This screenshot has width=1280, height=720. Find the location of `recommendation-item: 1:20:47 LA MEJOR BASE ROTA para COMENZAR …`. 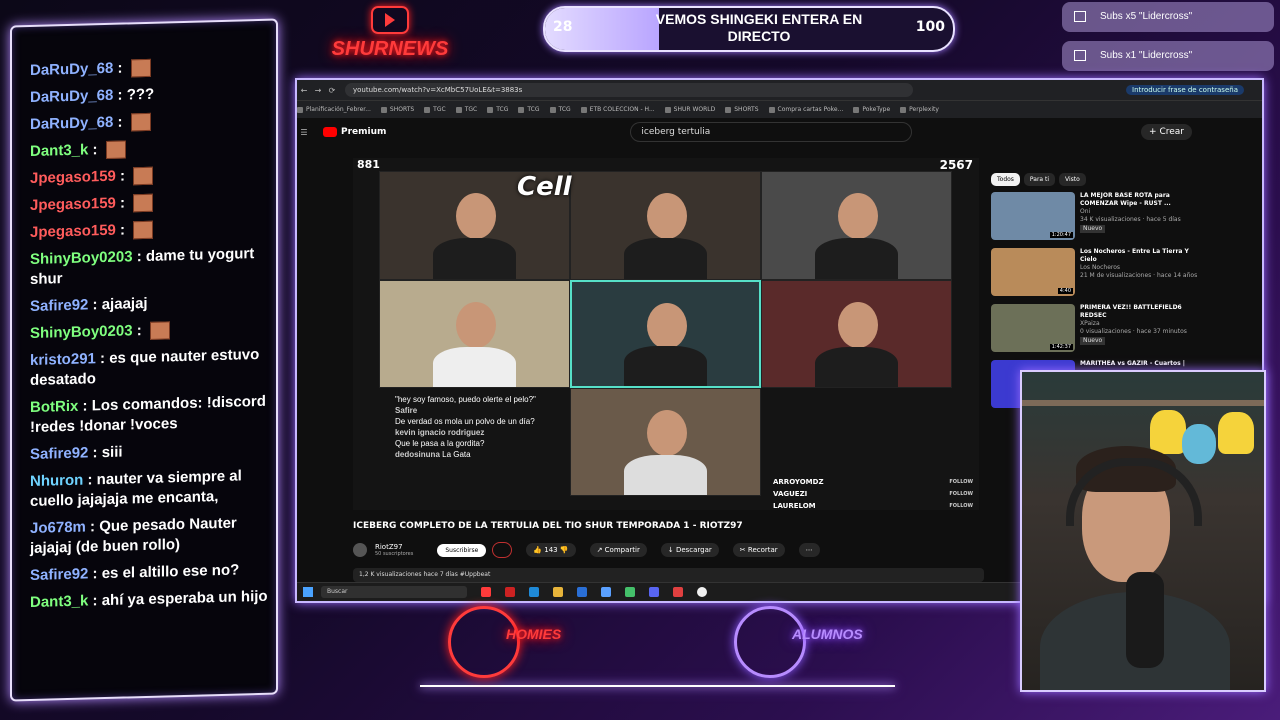

recommendation-item: 1:20:47 LA MEJOR BASE ROTA para COMENZAR … is located at coordinates (1096, 217).